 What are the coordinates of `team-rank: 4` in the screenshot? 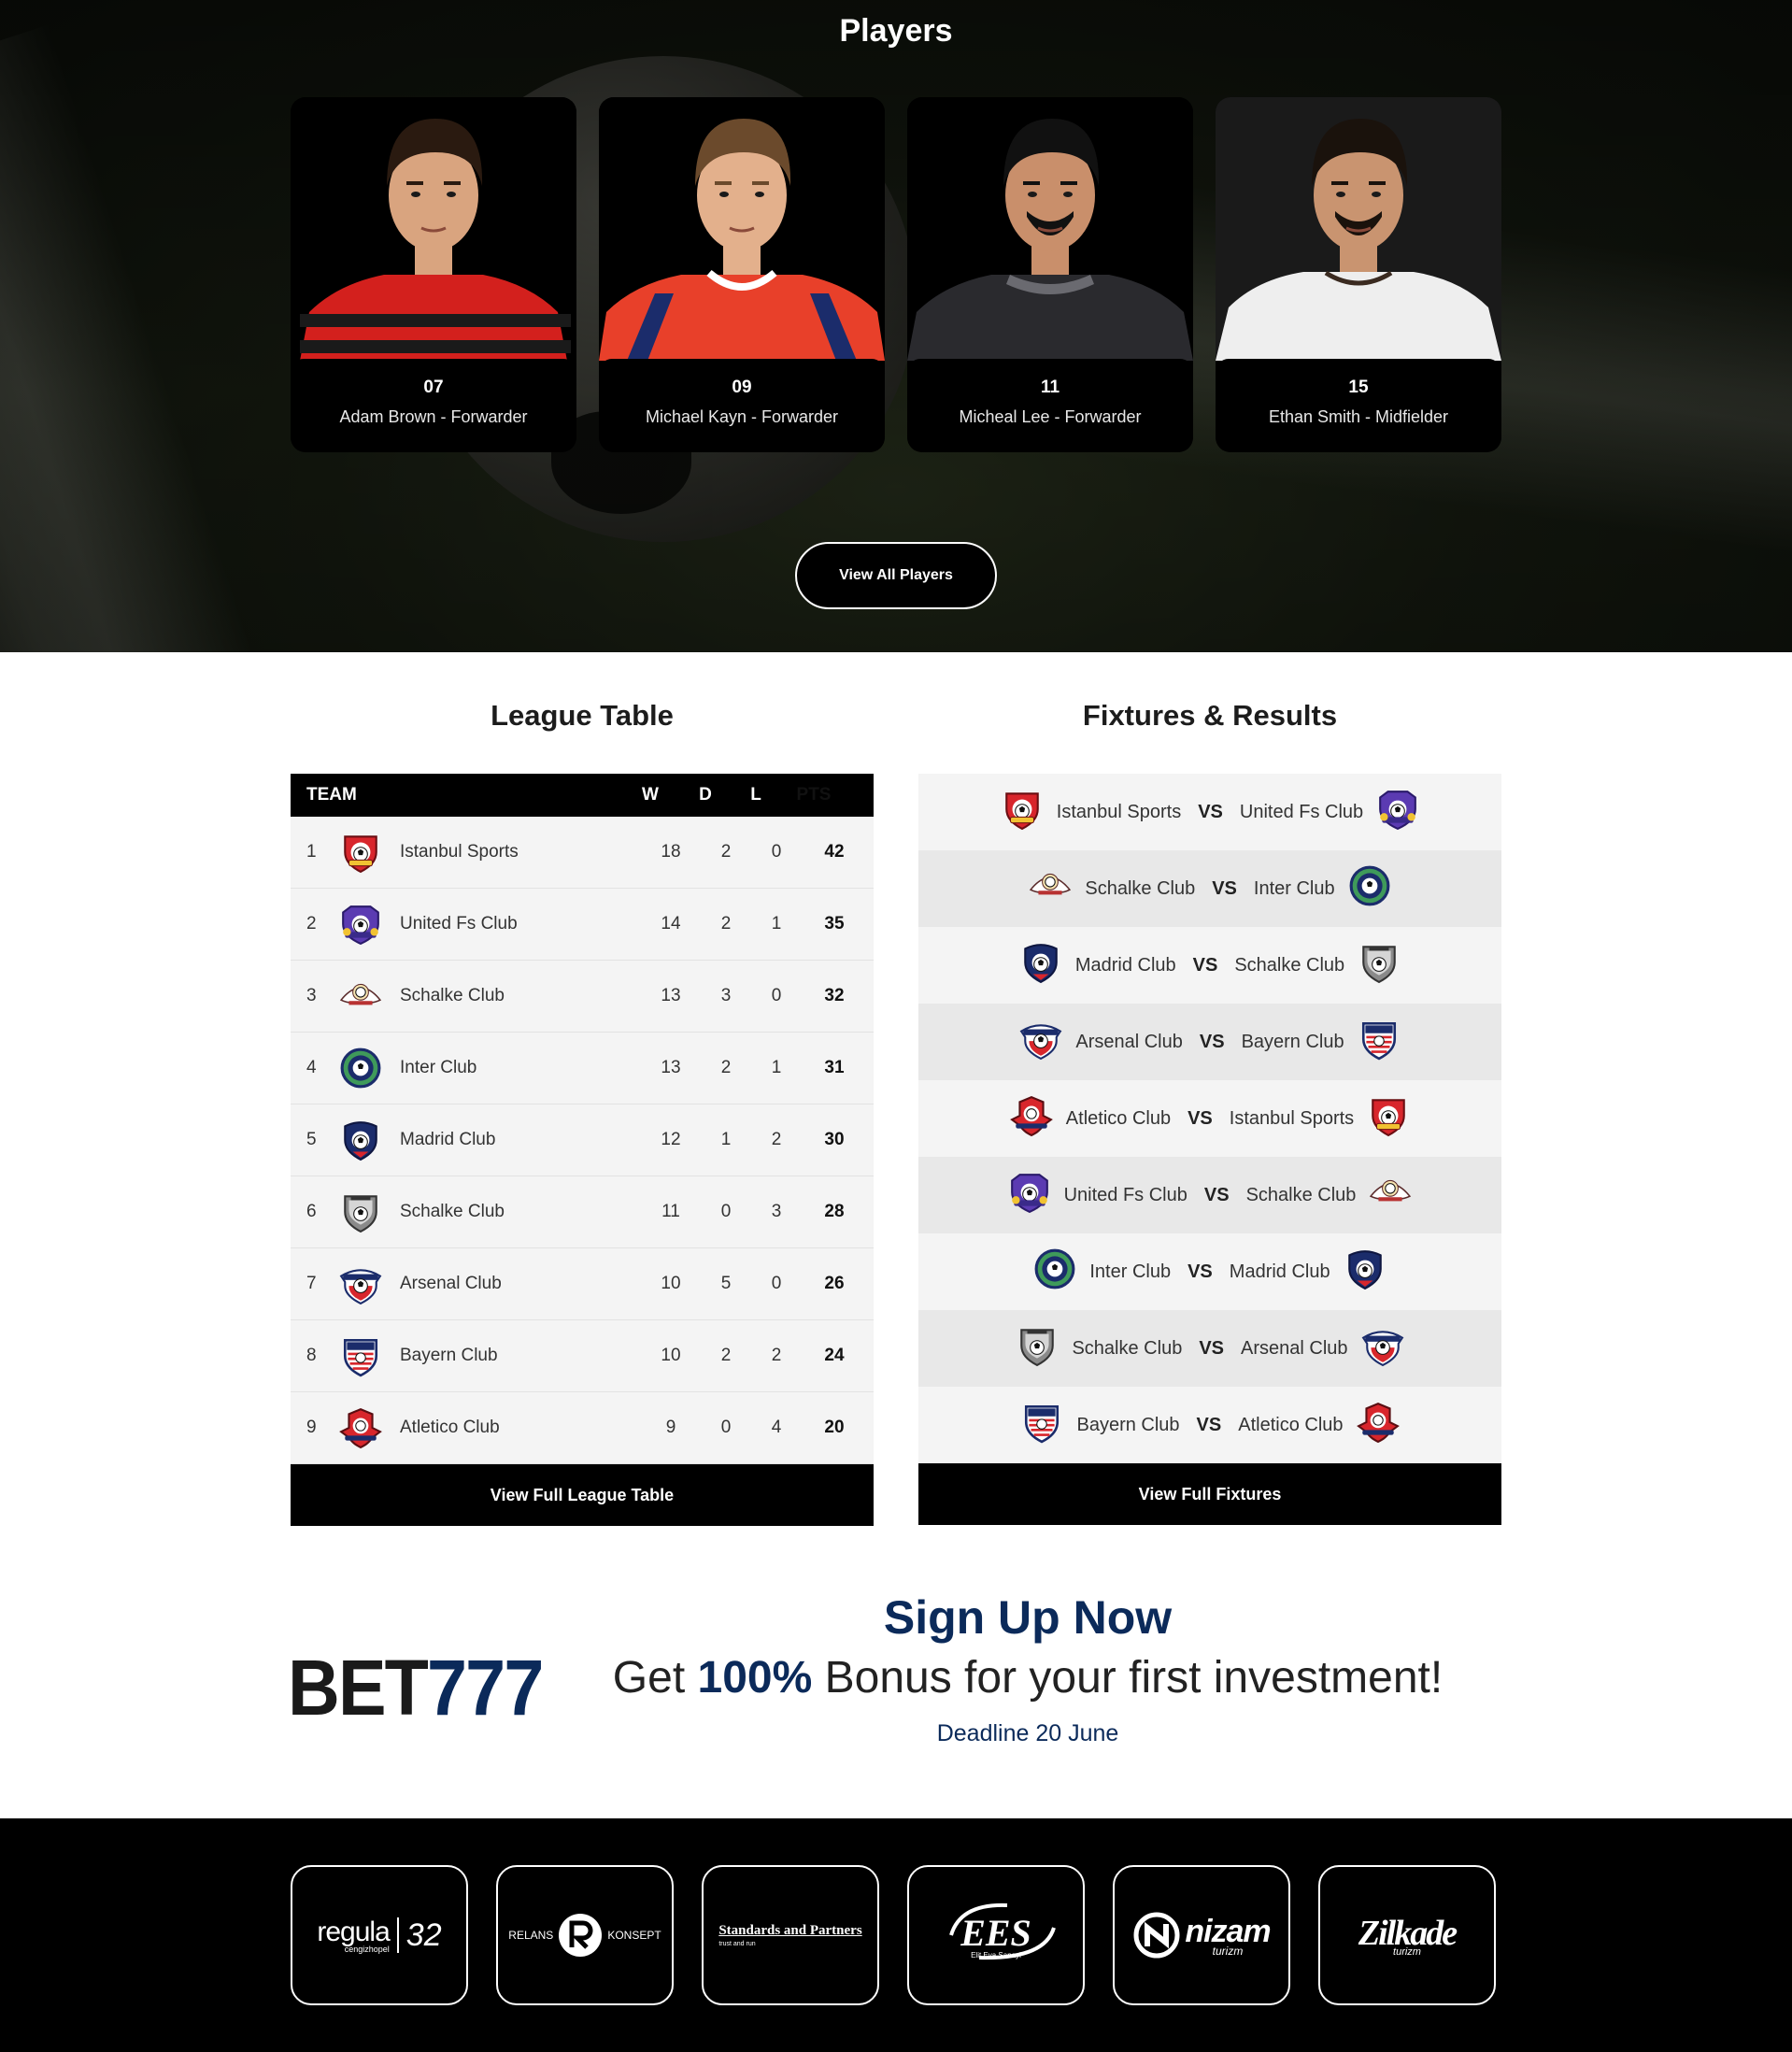 It's located at (311, 1067).